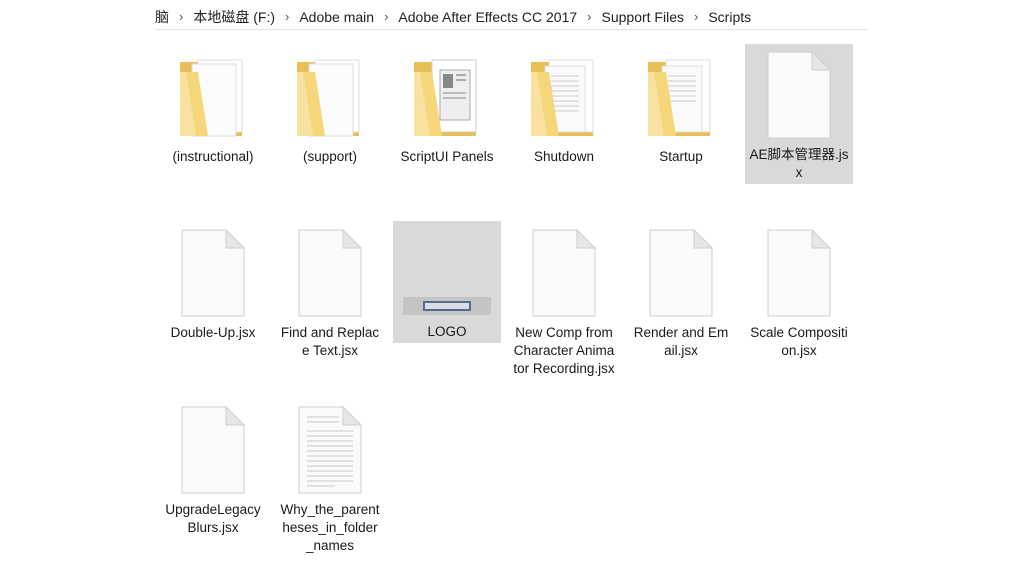 Image resolution: width=1036 pixels, height=566 pixels. Describe the element at coordinates (213, 156) in the screenshot. I see `item-label: (instructional)` at that location.